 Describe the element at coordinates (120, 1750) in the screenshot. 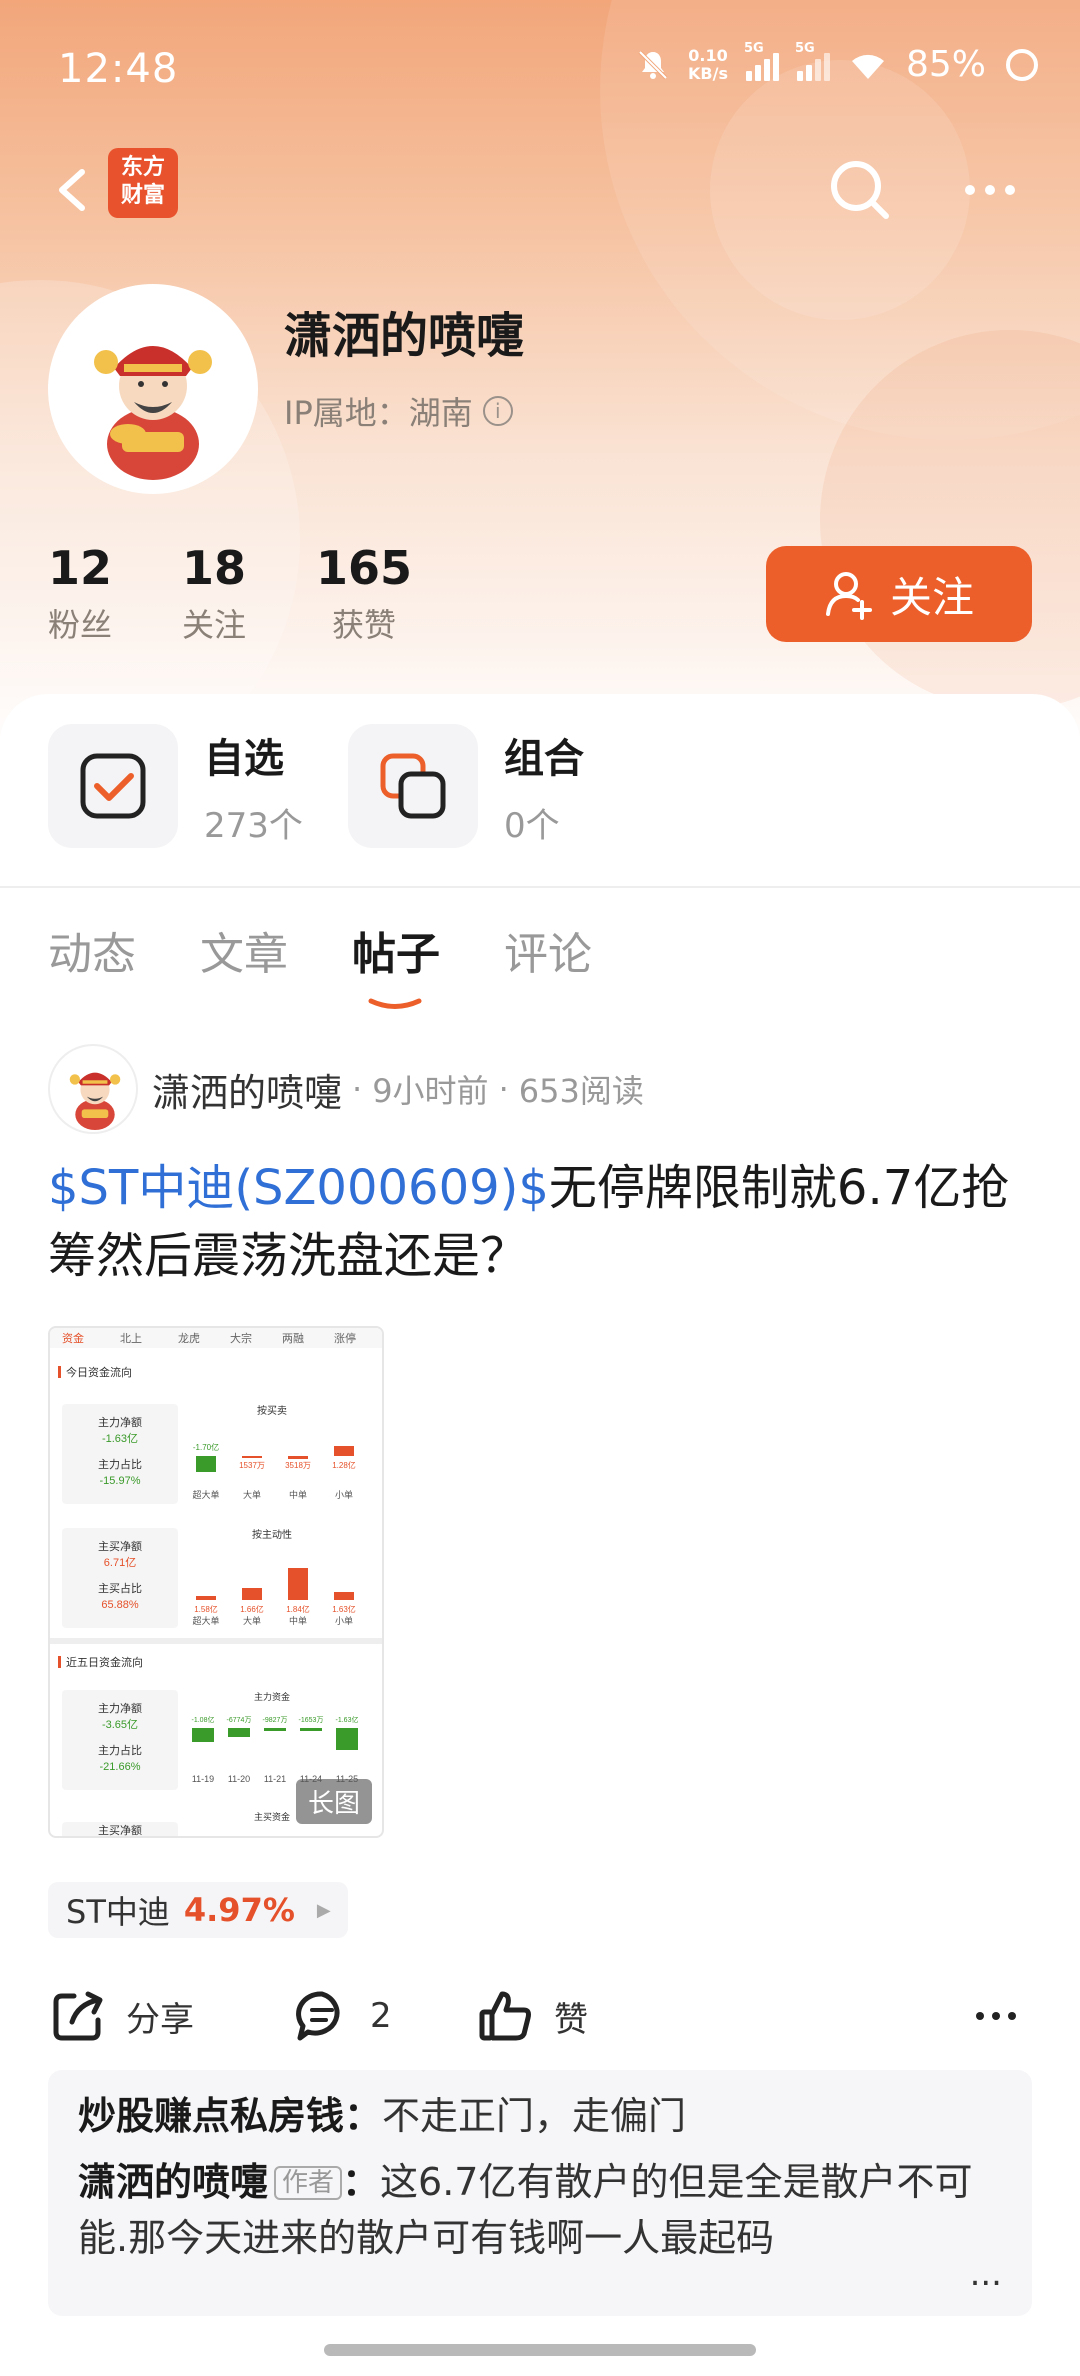

I see `thumb-box-label: 主力占比` at that location.